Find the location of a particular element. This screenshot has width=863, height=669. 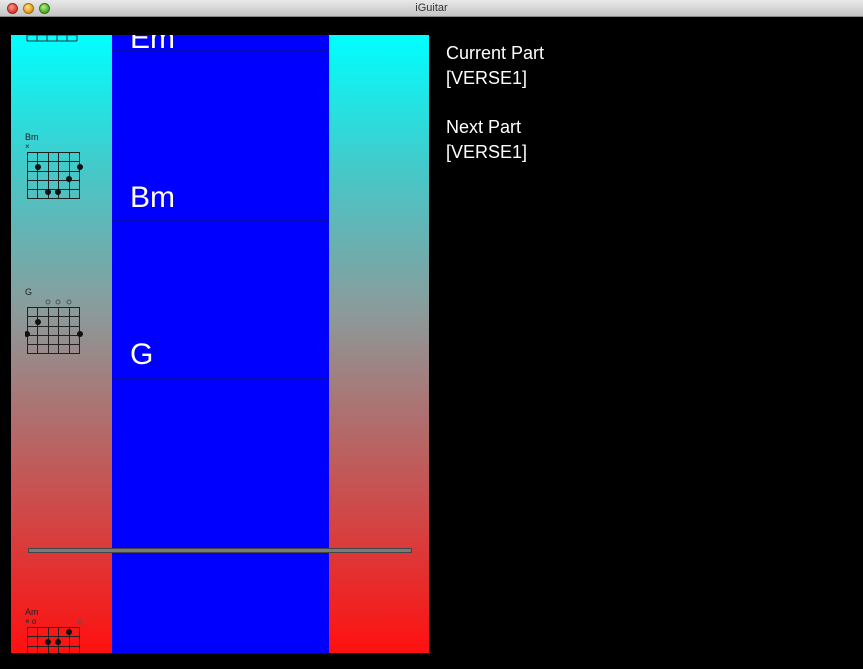

chord-diagram-am: Am × o is located at coordinates (54, 630).